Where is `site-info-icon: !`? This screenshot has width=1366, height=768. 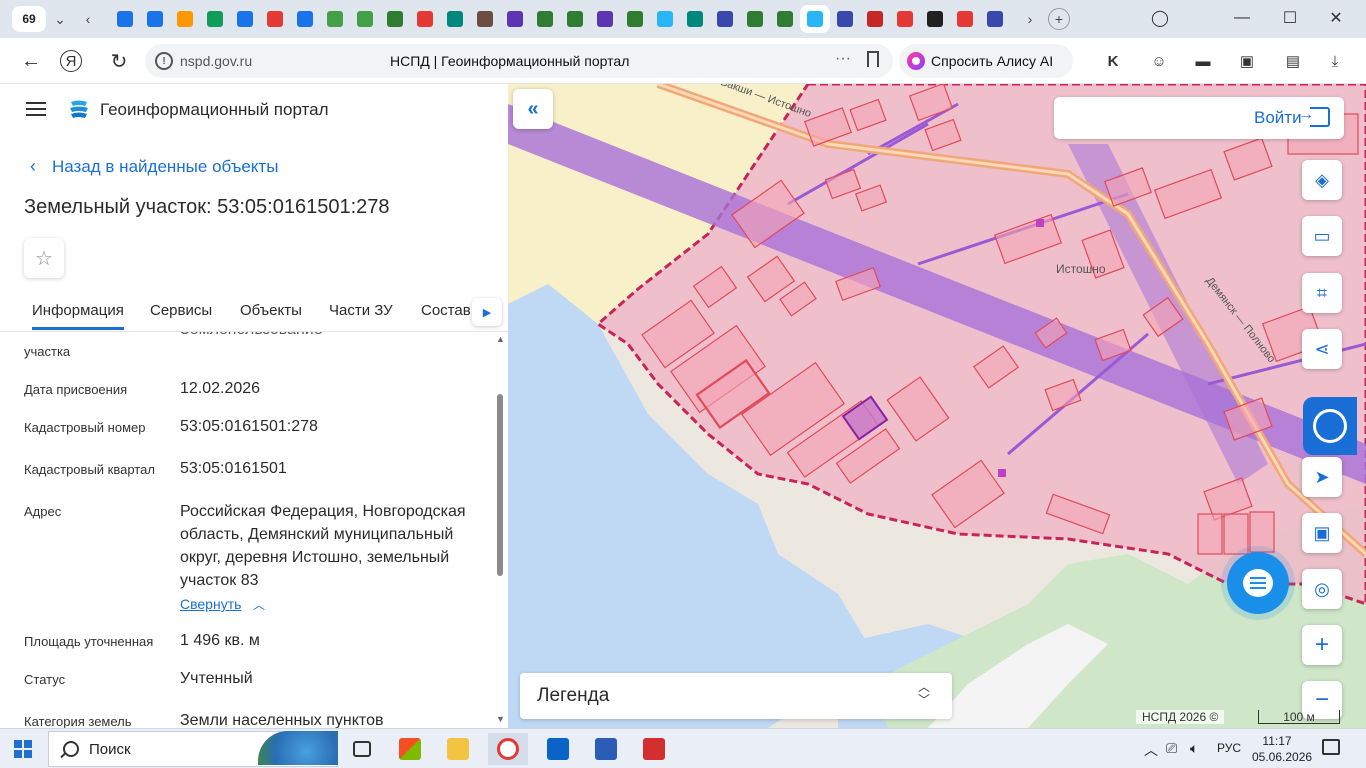
site-info-icon: ! is located at coordinates (164, 61).